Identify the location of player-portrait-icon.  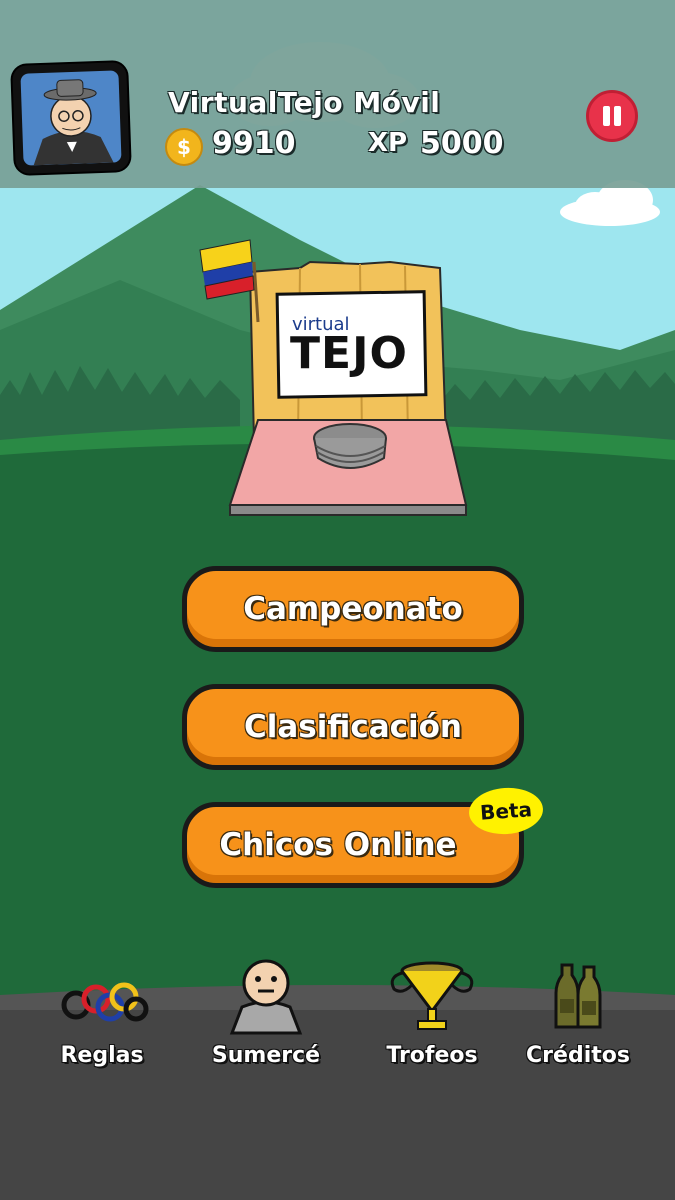
(73, 122).